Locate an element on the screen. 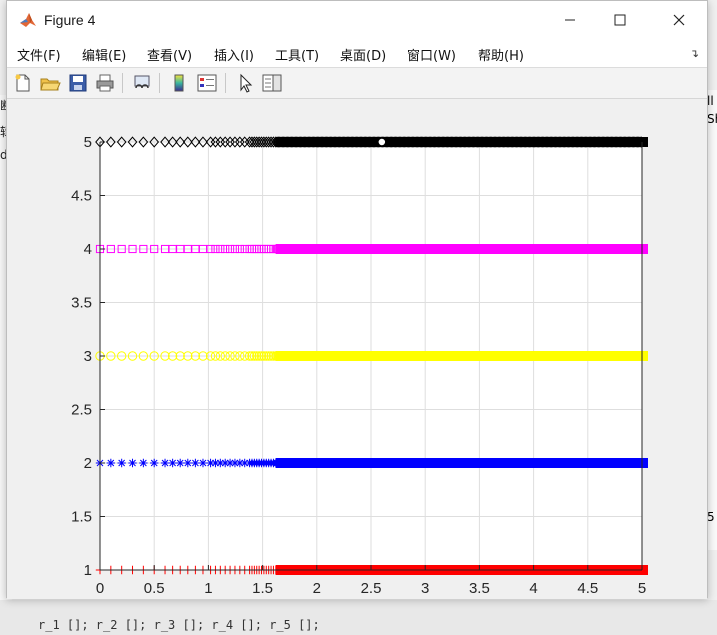 This screenshot has height=635, width=717. x-tick-label: 3 is located at coordinates (425, 588).